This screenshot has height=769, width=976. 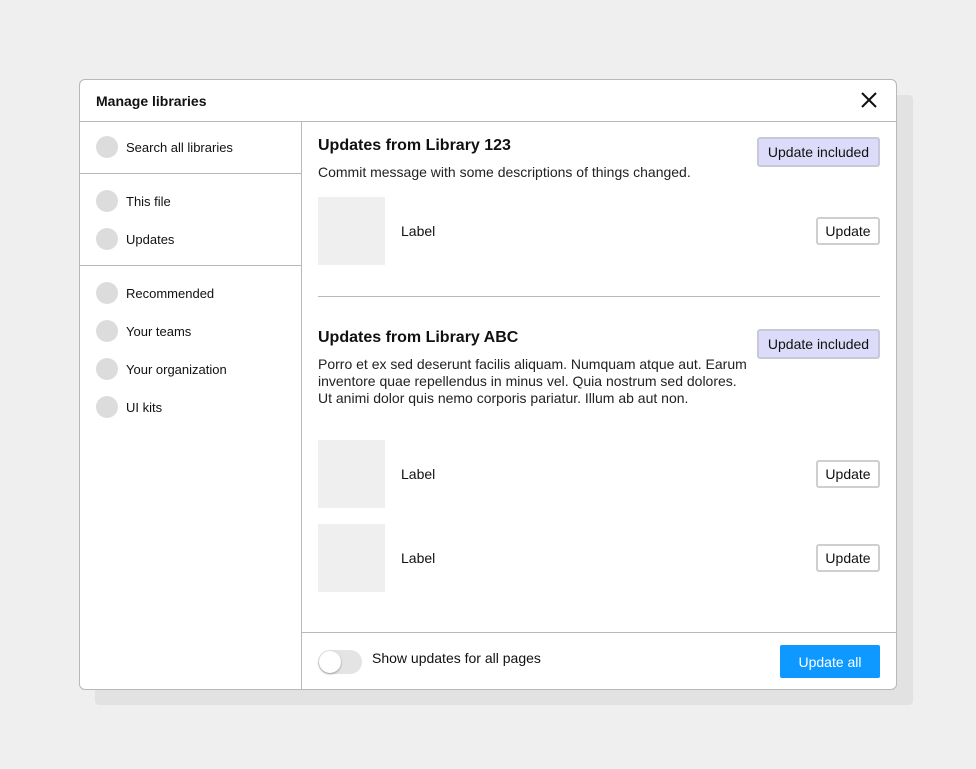 I want to click on toggle-label: Show updates for all pages, so click(x=456, y=658).